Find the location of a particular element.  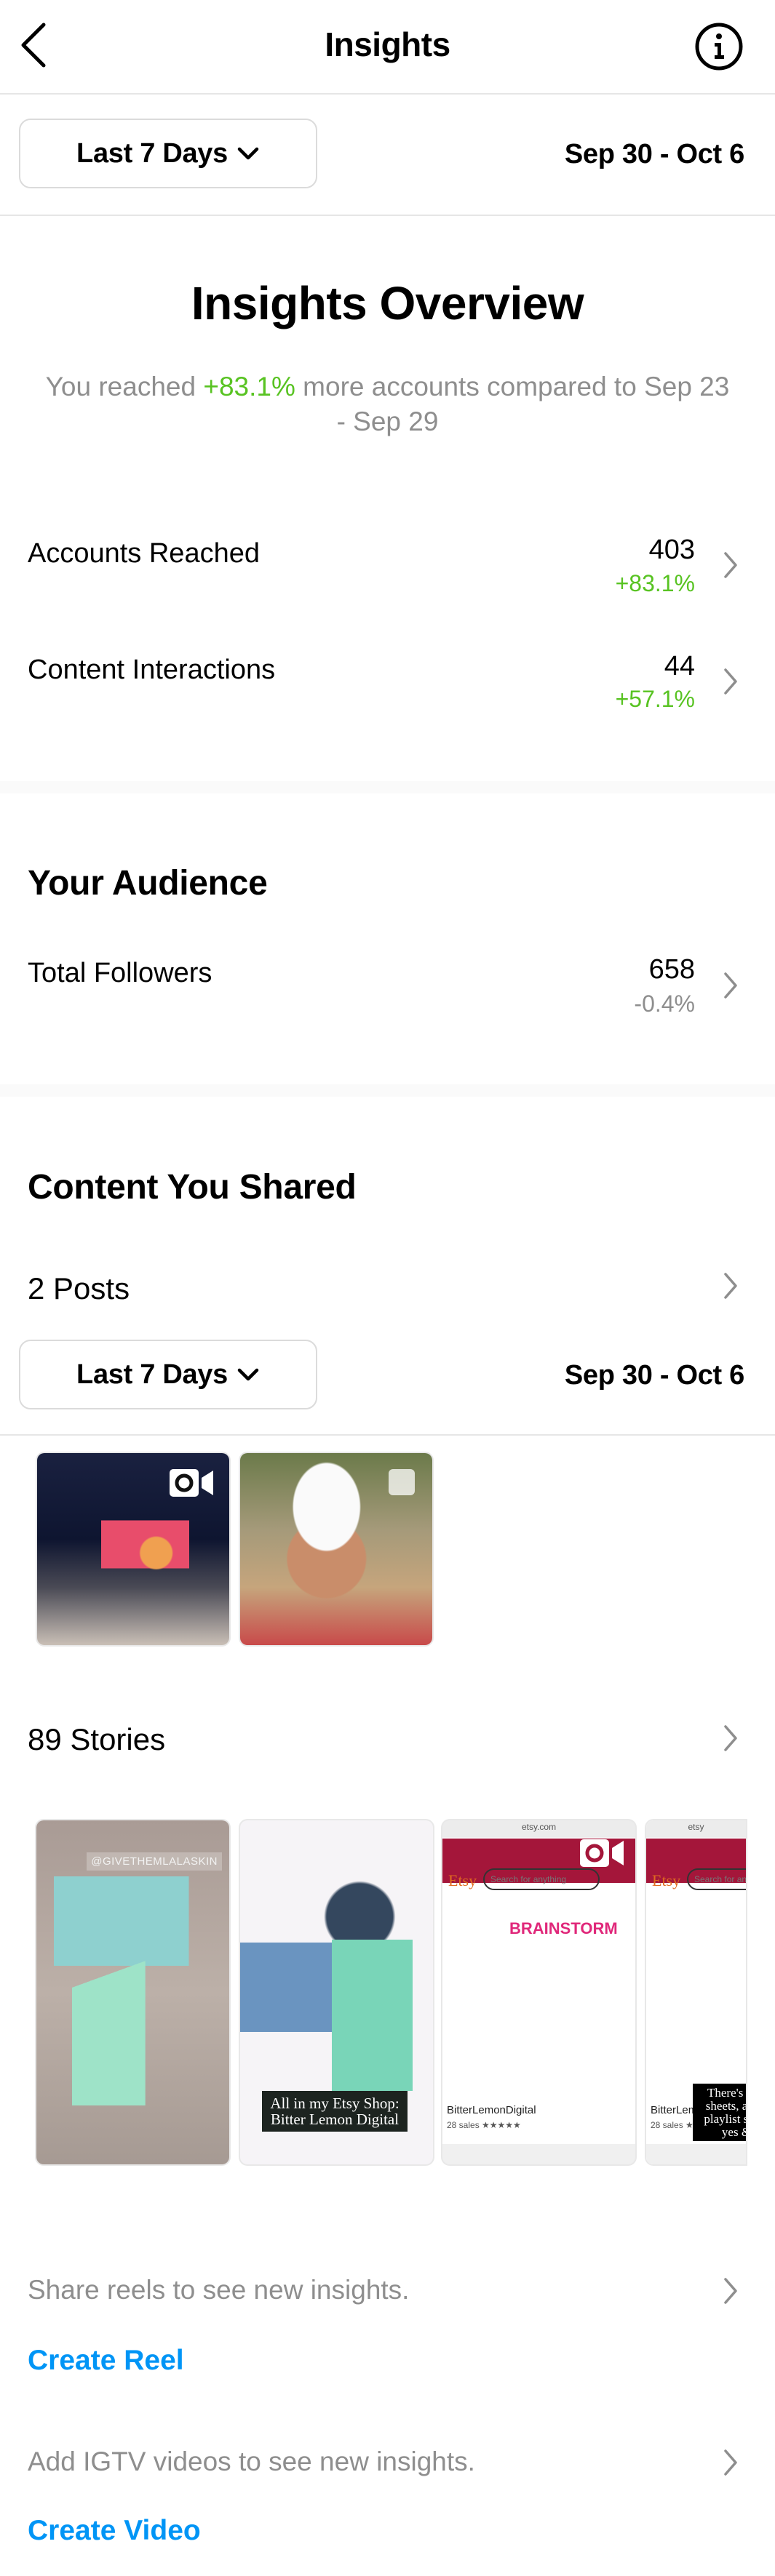

audience-title: Your Audience is located at coordinates (148, 883).